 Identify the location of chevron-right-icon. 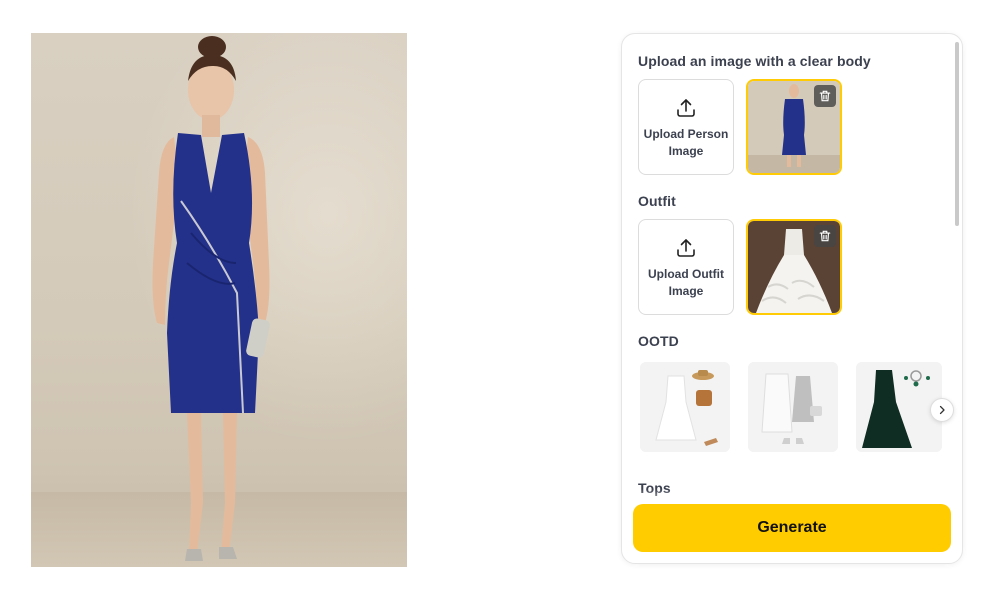
(942, 410).